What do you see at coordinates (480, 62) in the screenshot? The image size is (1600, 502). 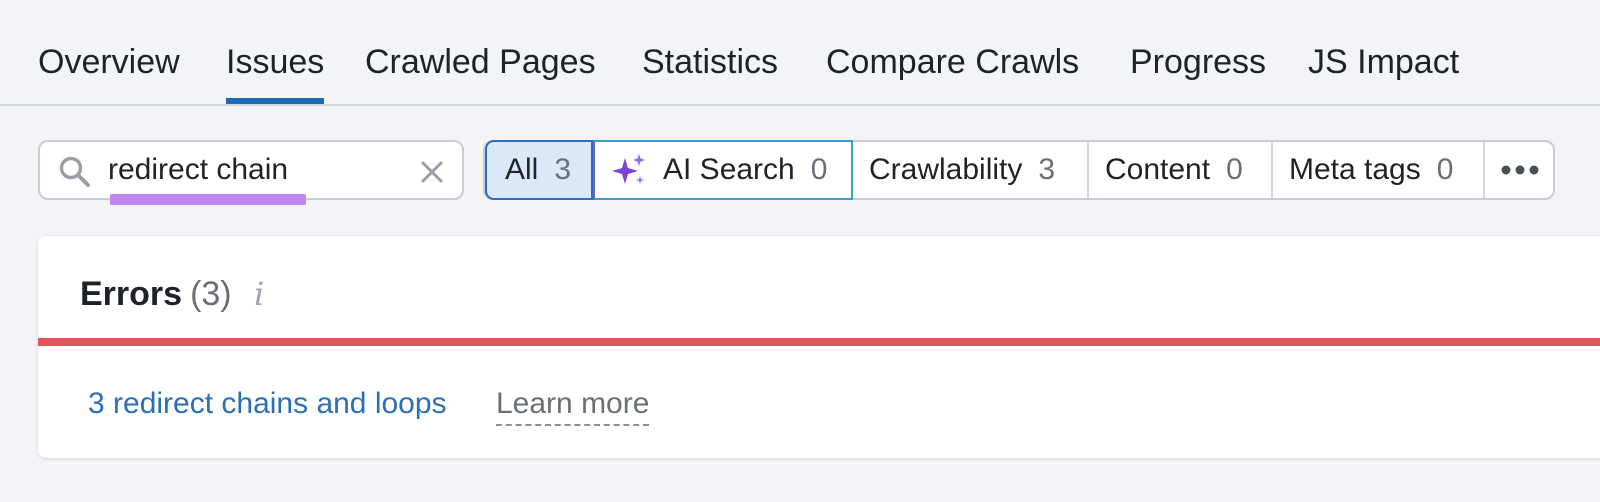 I see `tab-crawled-pages: Crawled Pages` at bounding box center [480, 62].